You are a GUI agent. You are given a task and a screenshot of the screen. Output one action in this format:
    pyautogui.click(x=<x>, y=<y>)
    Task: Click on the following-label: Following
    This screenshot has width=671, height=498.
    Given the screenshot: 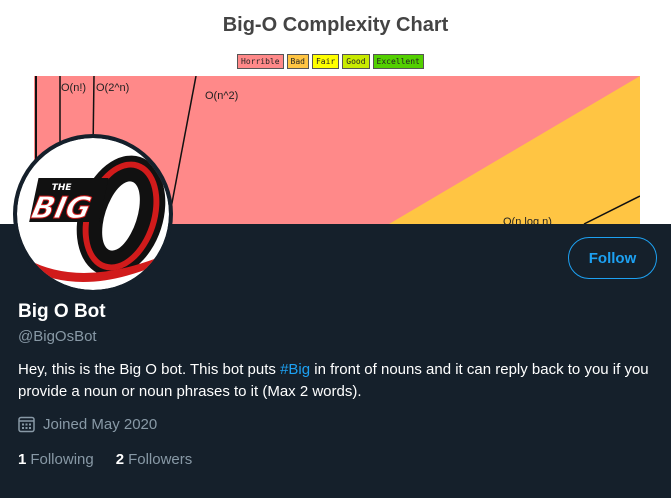 What is the action you would take?
    pyautogui.click(x=62, y=459)
    